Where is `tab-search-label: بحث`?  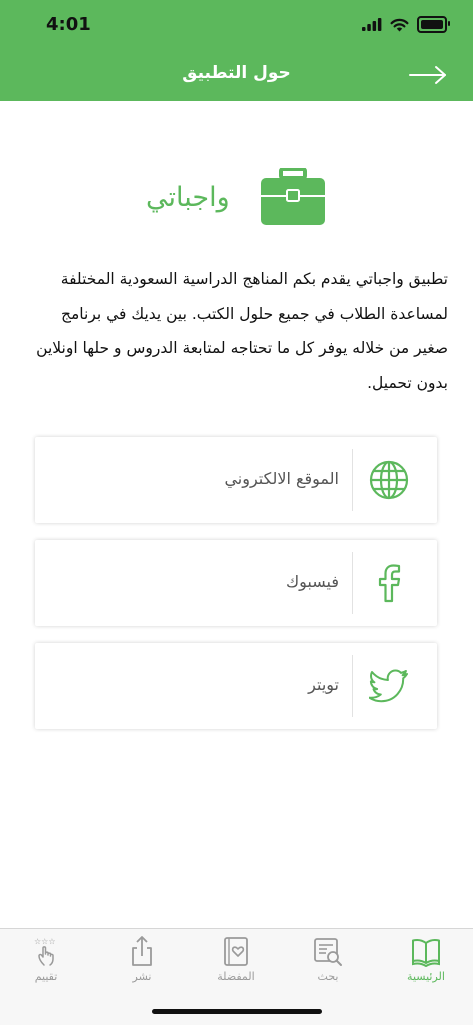 tab-search-label: بحث is located at coordinates (328, 976).